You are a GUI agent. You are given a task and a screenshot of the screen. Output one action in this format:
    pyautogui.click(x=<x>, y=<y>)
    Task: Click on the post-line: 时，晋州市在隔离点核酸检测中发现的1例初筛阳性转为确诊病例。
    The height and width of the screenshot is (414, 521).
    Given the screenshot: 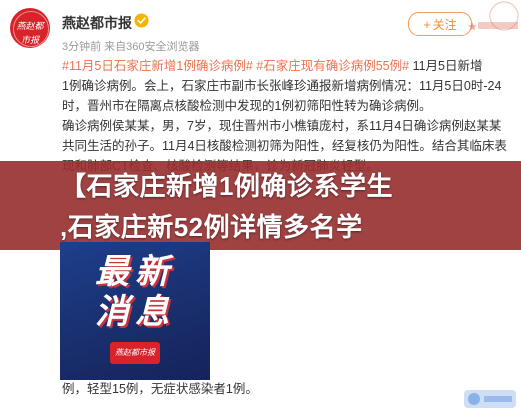 What is the action you would take?
    pyautogui.click(x=247, y=106)
    